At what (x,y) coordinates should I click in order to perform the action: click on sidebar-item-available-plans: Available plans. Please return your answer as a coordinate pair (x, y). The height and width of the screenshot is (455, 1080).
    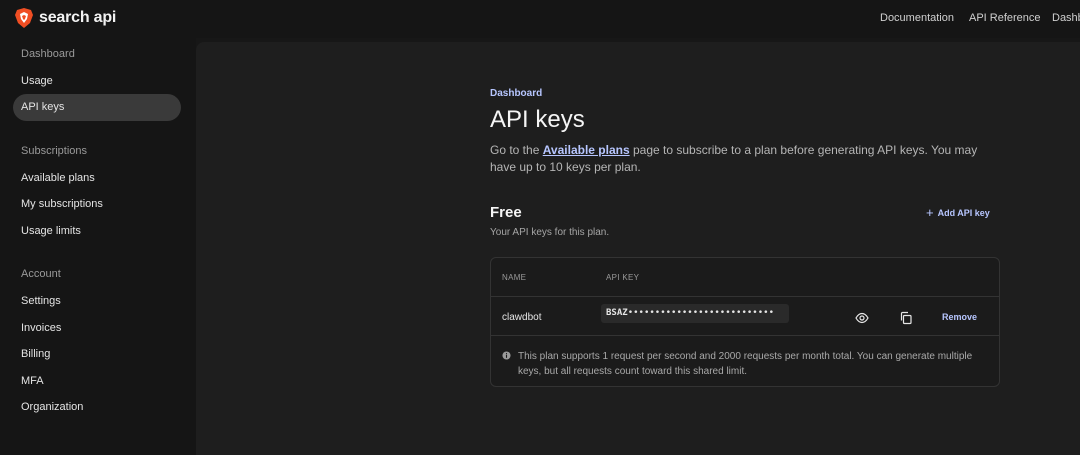
    Looking at the image, I should click on (58, 178).